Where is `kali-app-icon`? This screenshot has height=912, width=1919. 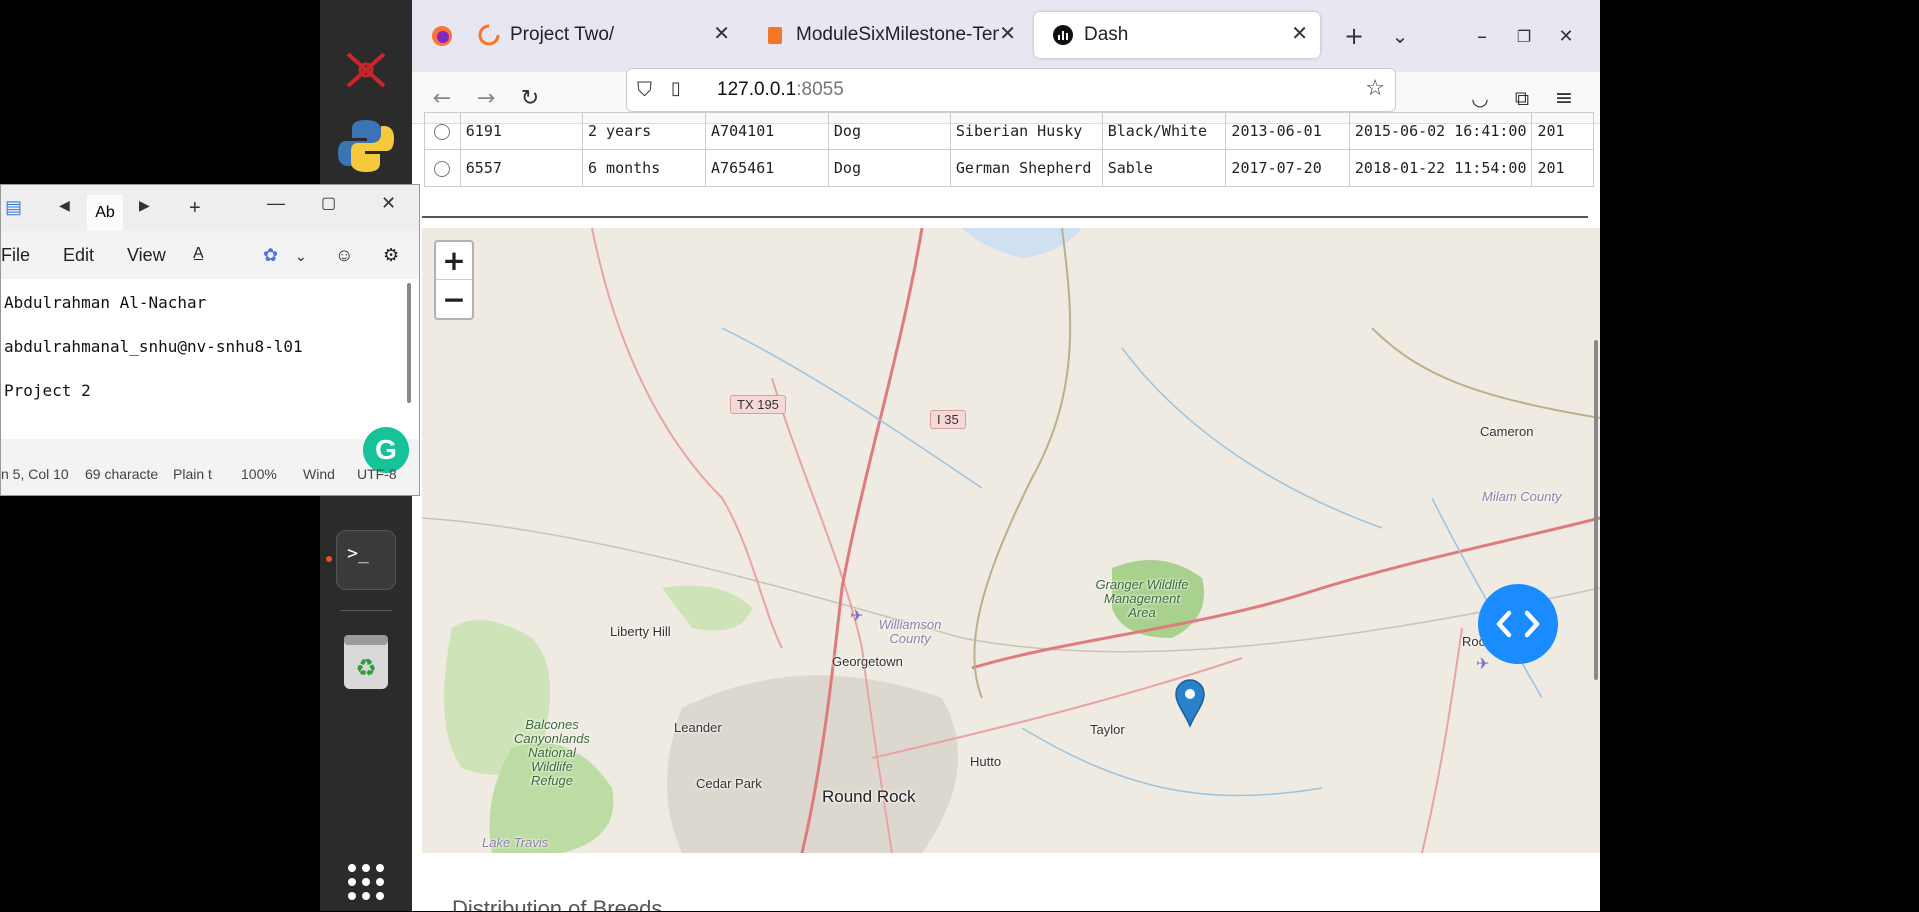 kali-app-icon is located at coordinates (366, 70).